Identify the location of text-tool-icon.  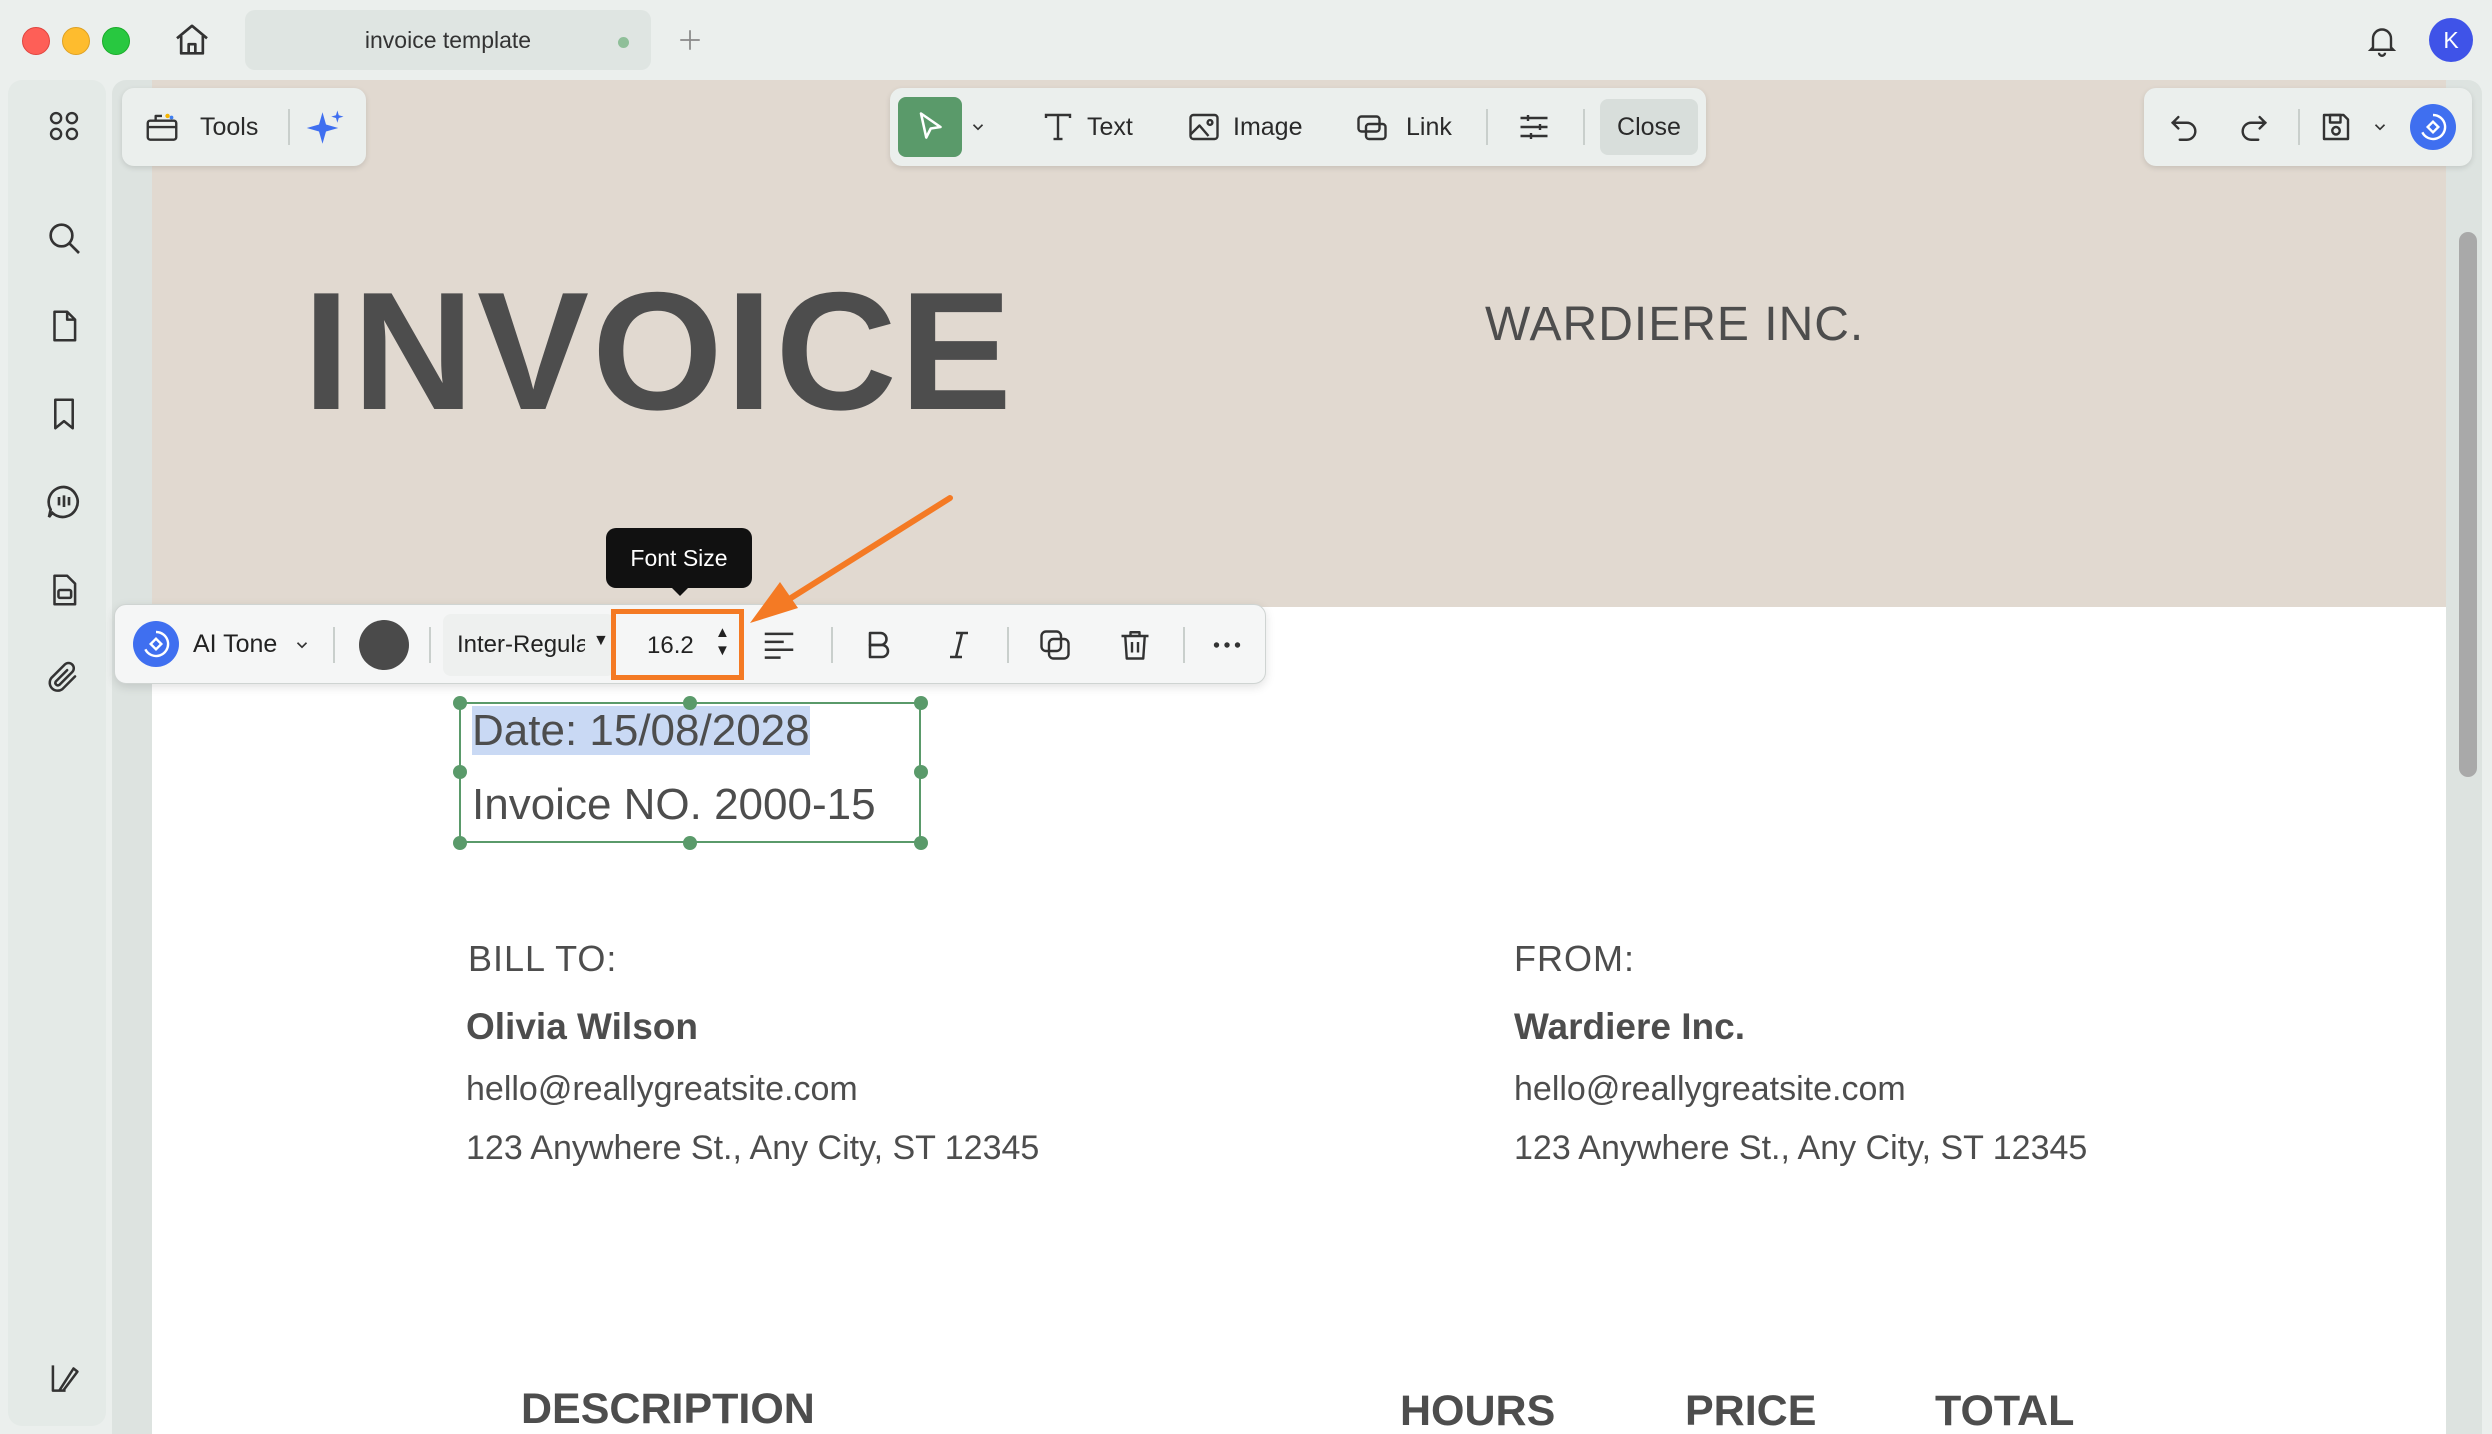
(1058, 127).